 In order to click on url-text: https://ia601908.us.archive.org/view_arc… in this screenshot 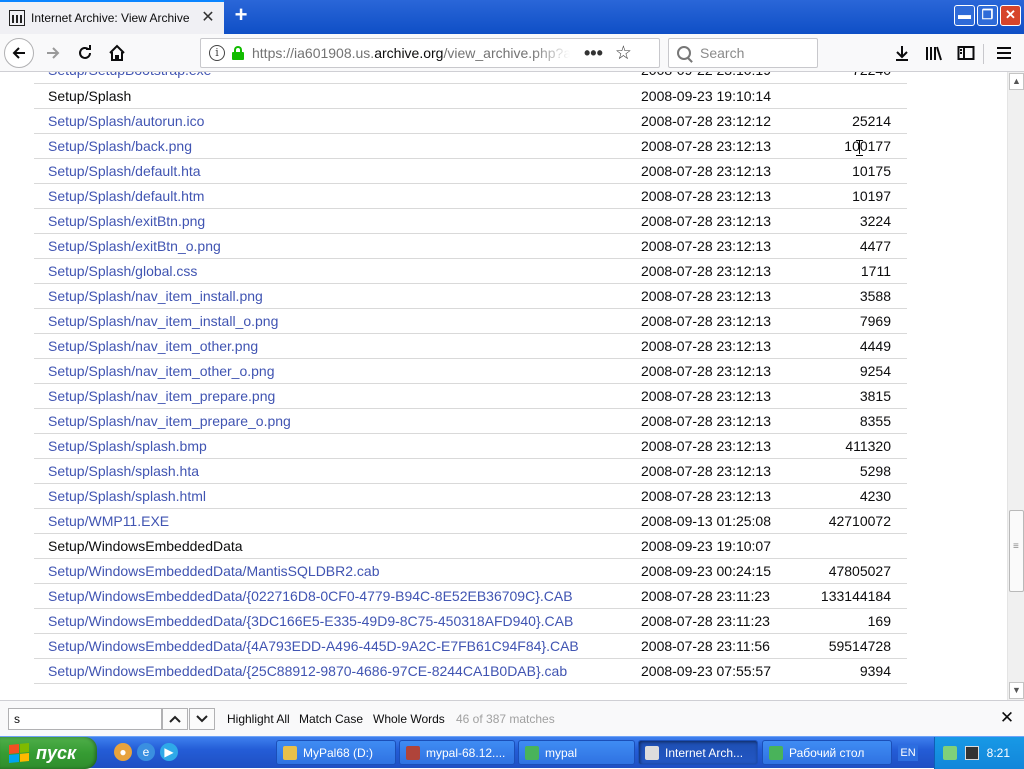, I will do `click(411, 53)`.